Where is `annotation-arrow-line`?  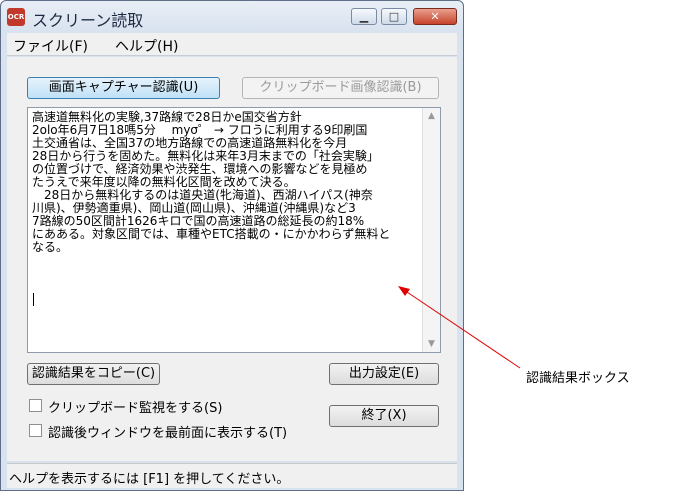
annotation-arrow-line is located at coordinates (462, 329).